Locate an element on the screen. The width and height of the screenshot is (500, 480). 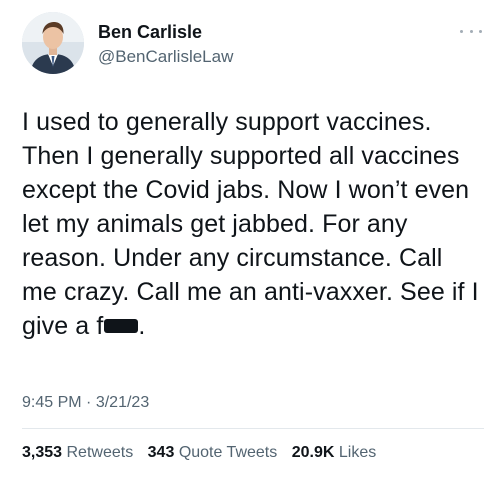
retweets-count: 3,353 is located at coordinates (42, 452).